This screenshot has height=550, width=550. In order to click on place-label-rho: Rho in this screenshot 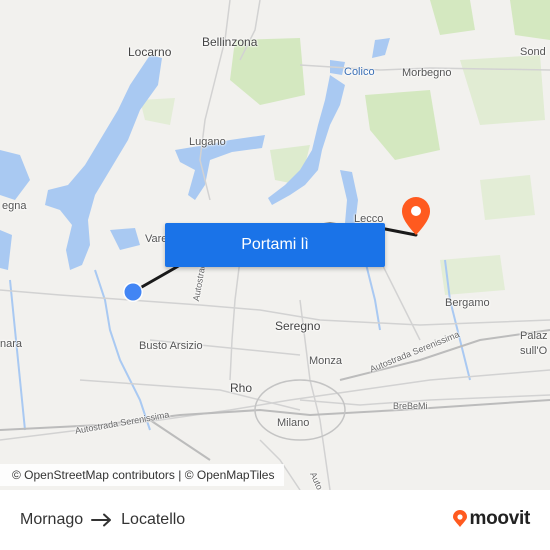, I will do `click(241, 388)`.